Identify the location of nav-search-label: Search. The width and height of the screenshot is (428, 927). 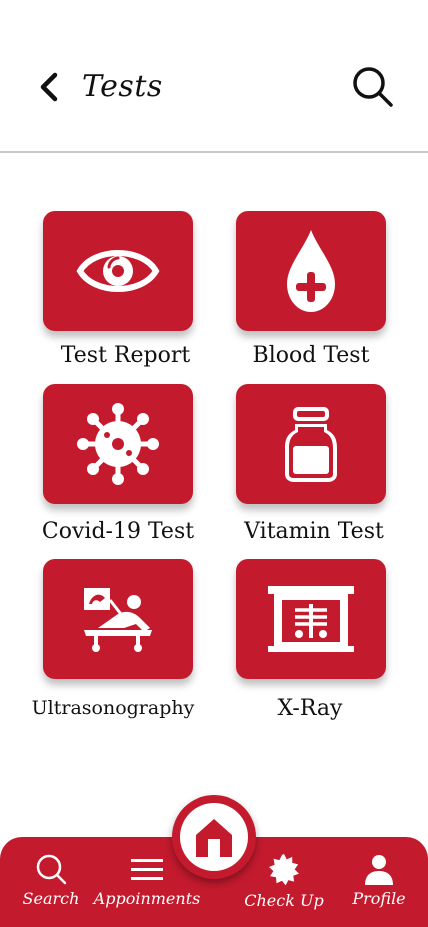
(51, 898).